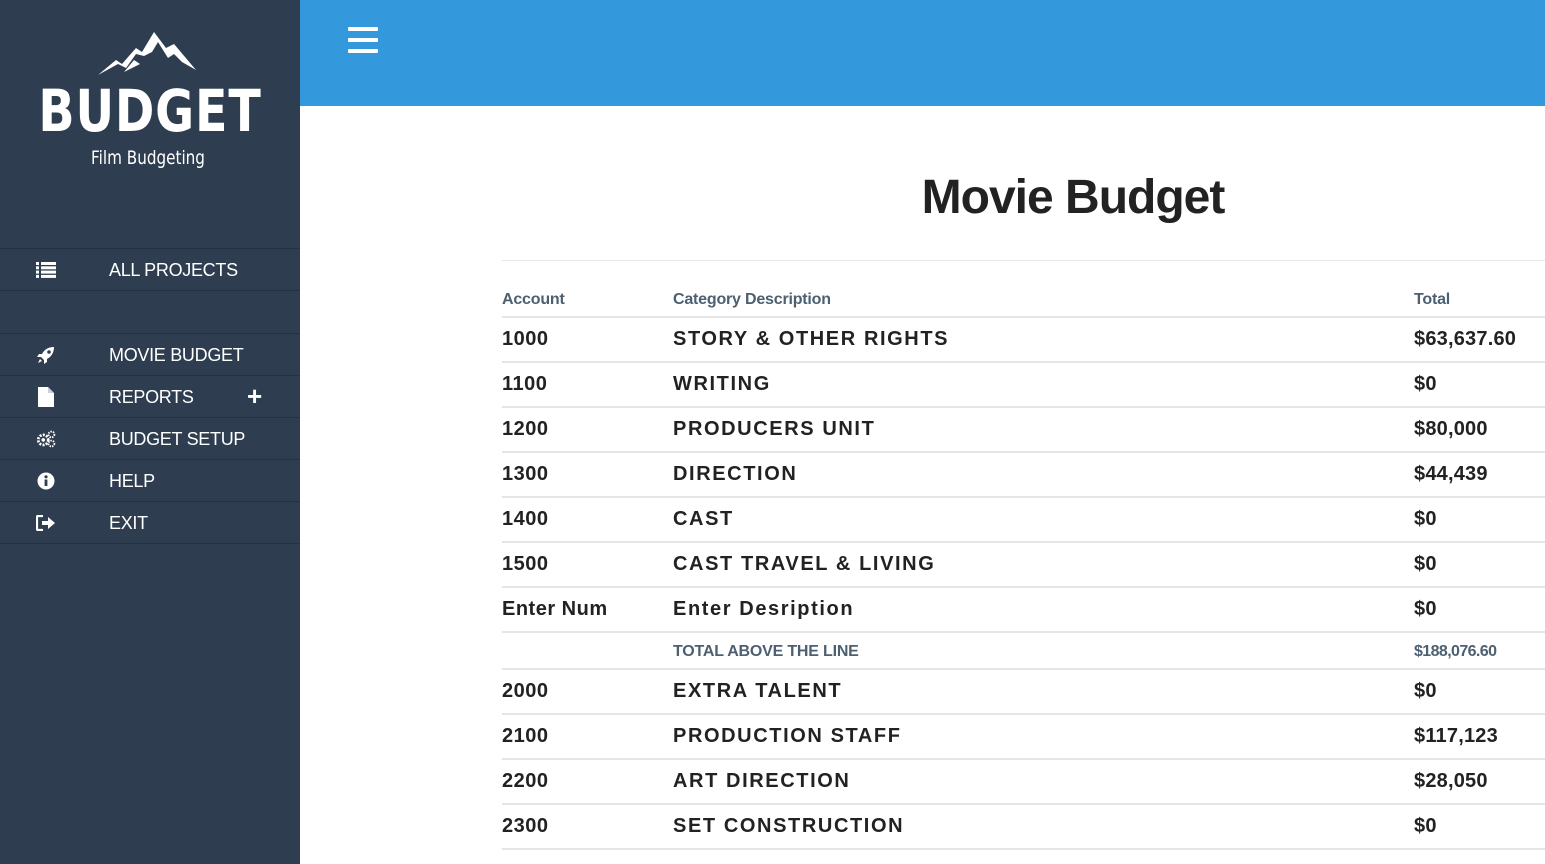  Describe the element at coordinates (525, 474) in the screenshot. I see `account-cell: 1300` at that location.